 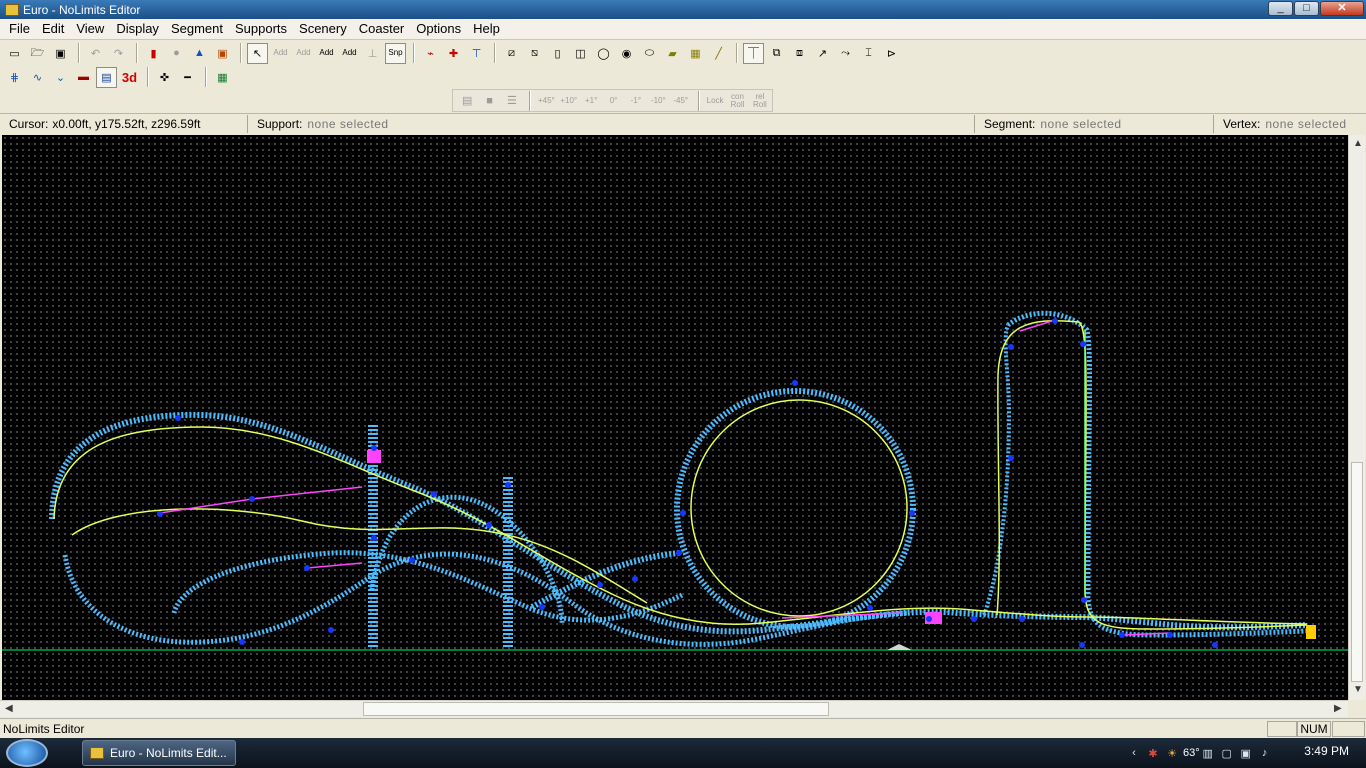 What do you see at coordinates (164, 77) in the screenshot?
I see `zoom-in-icon: ✜` at bounding box center [164, 77].